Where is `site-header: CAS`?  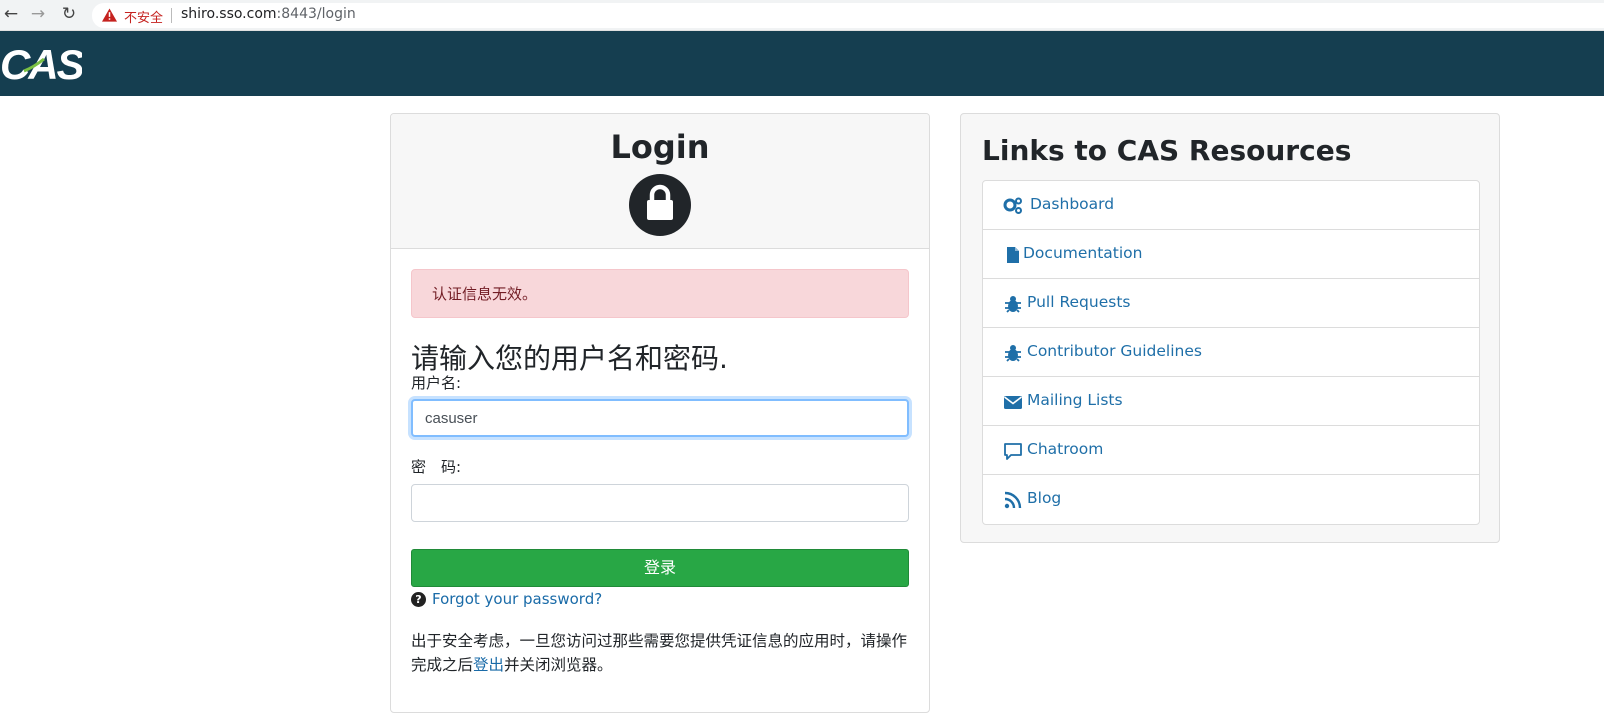 site-header: CAS is located at coordinates (802, 63).